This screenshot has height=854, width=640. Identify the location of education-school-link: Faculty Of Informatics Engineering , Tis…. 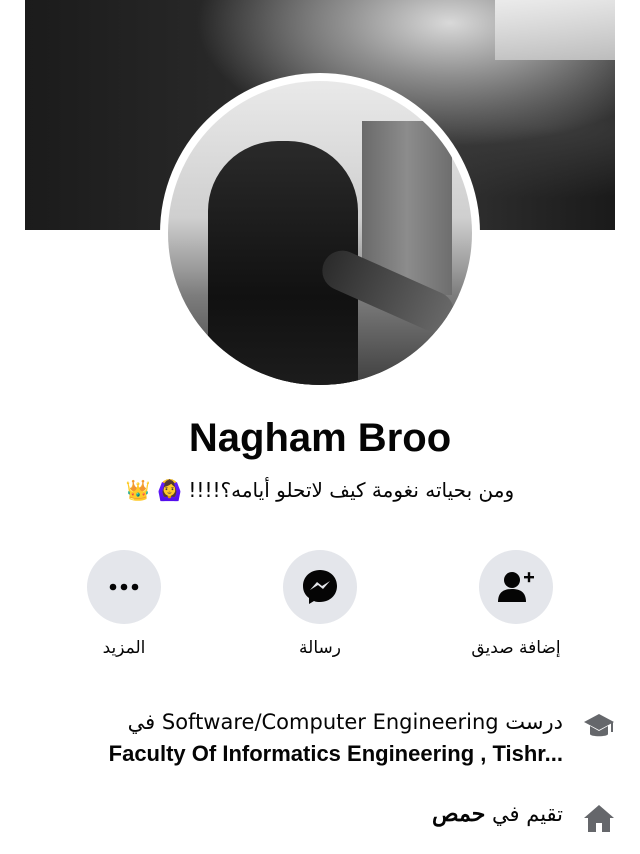
(299, 754).